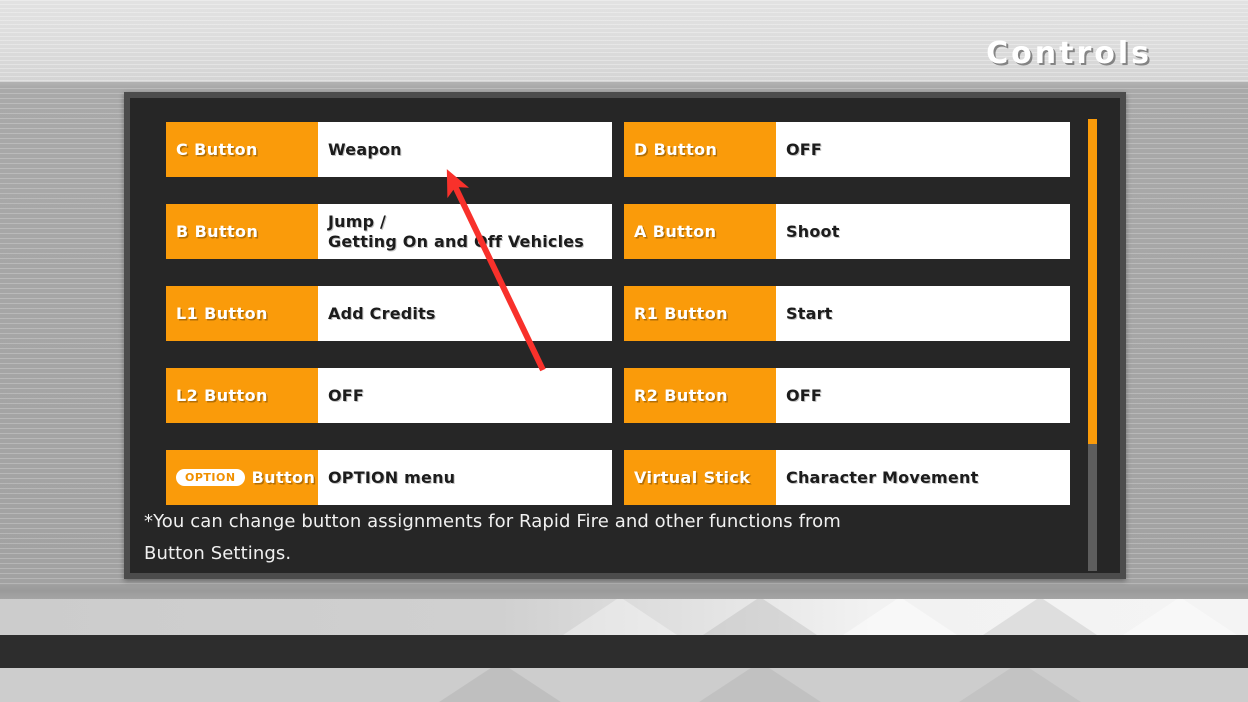 This screenshot has height=702, width=1248. I want to click on control-label: A Button, so click(700, 231).